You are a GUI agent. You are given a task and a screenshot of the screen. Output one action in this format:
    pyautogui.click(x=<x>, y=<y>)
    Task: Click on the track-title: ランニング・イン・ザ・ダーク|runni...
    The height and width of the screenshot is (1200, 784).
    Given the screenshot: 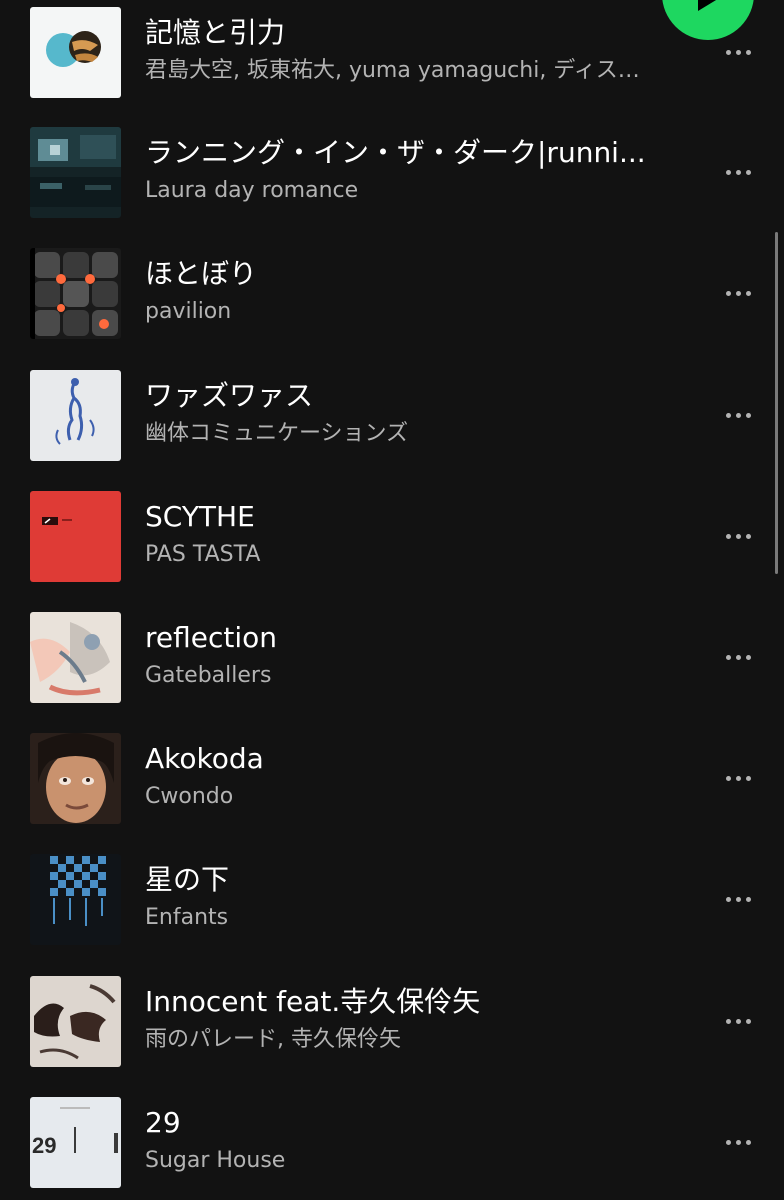 What is the action you would take?
    pyautogui.click(x=395, y=152)
    